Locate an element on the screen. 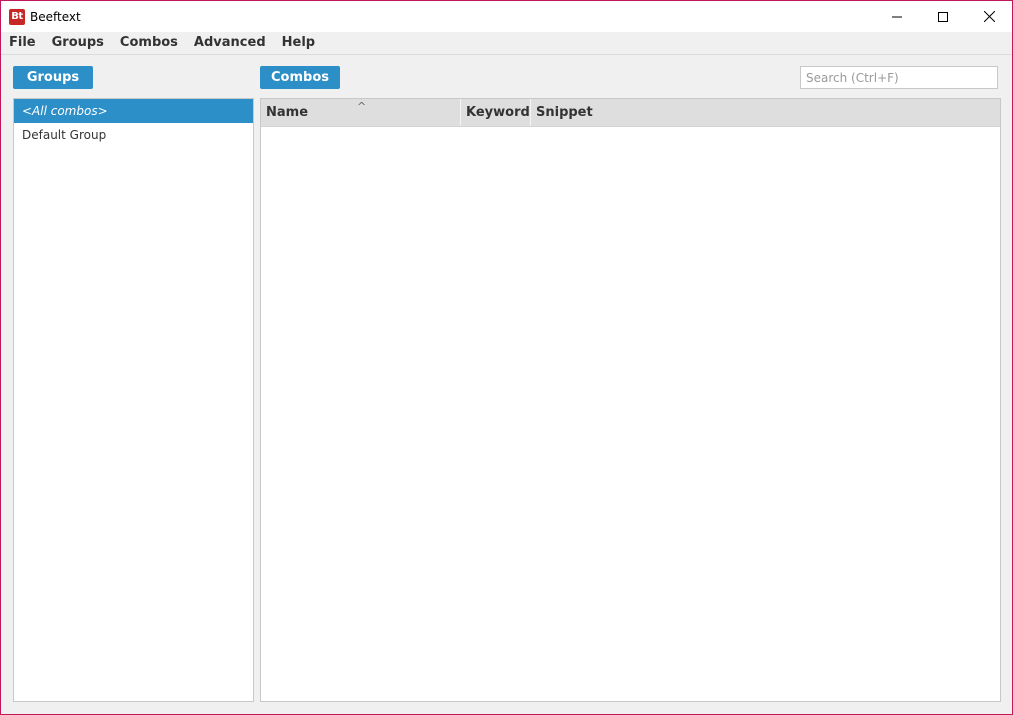 The height and width of the screenshot is (715, 1013). close-icon is located at coordinates (989, 16).